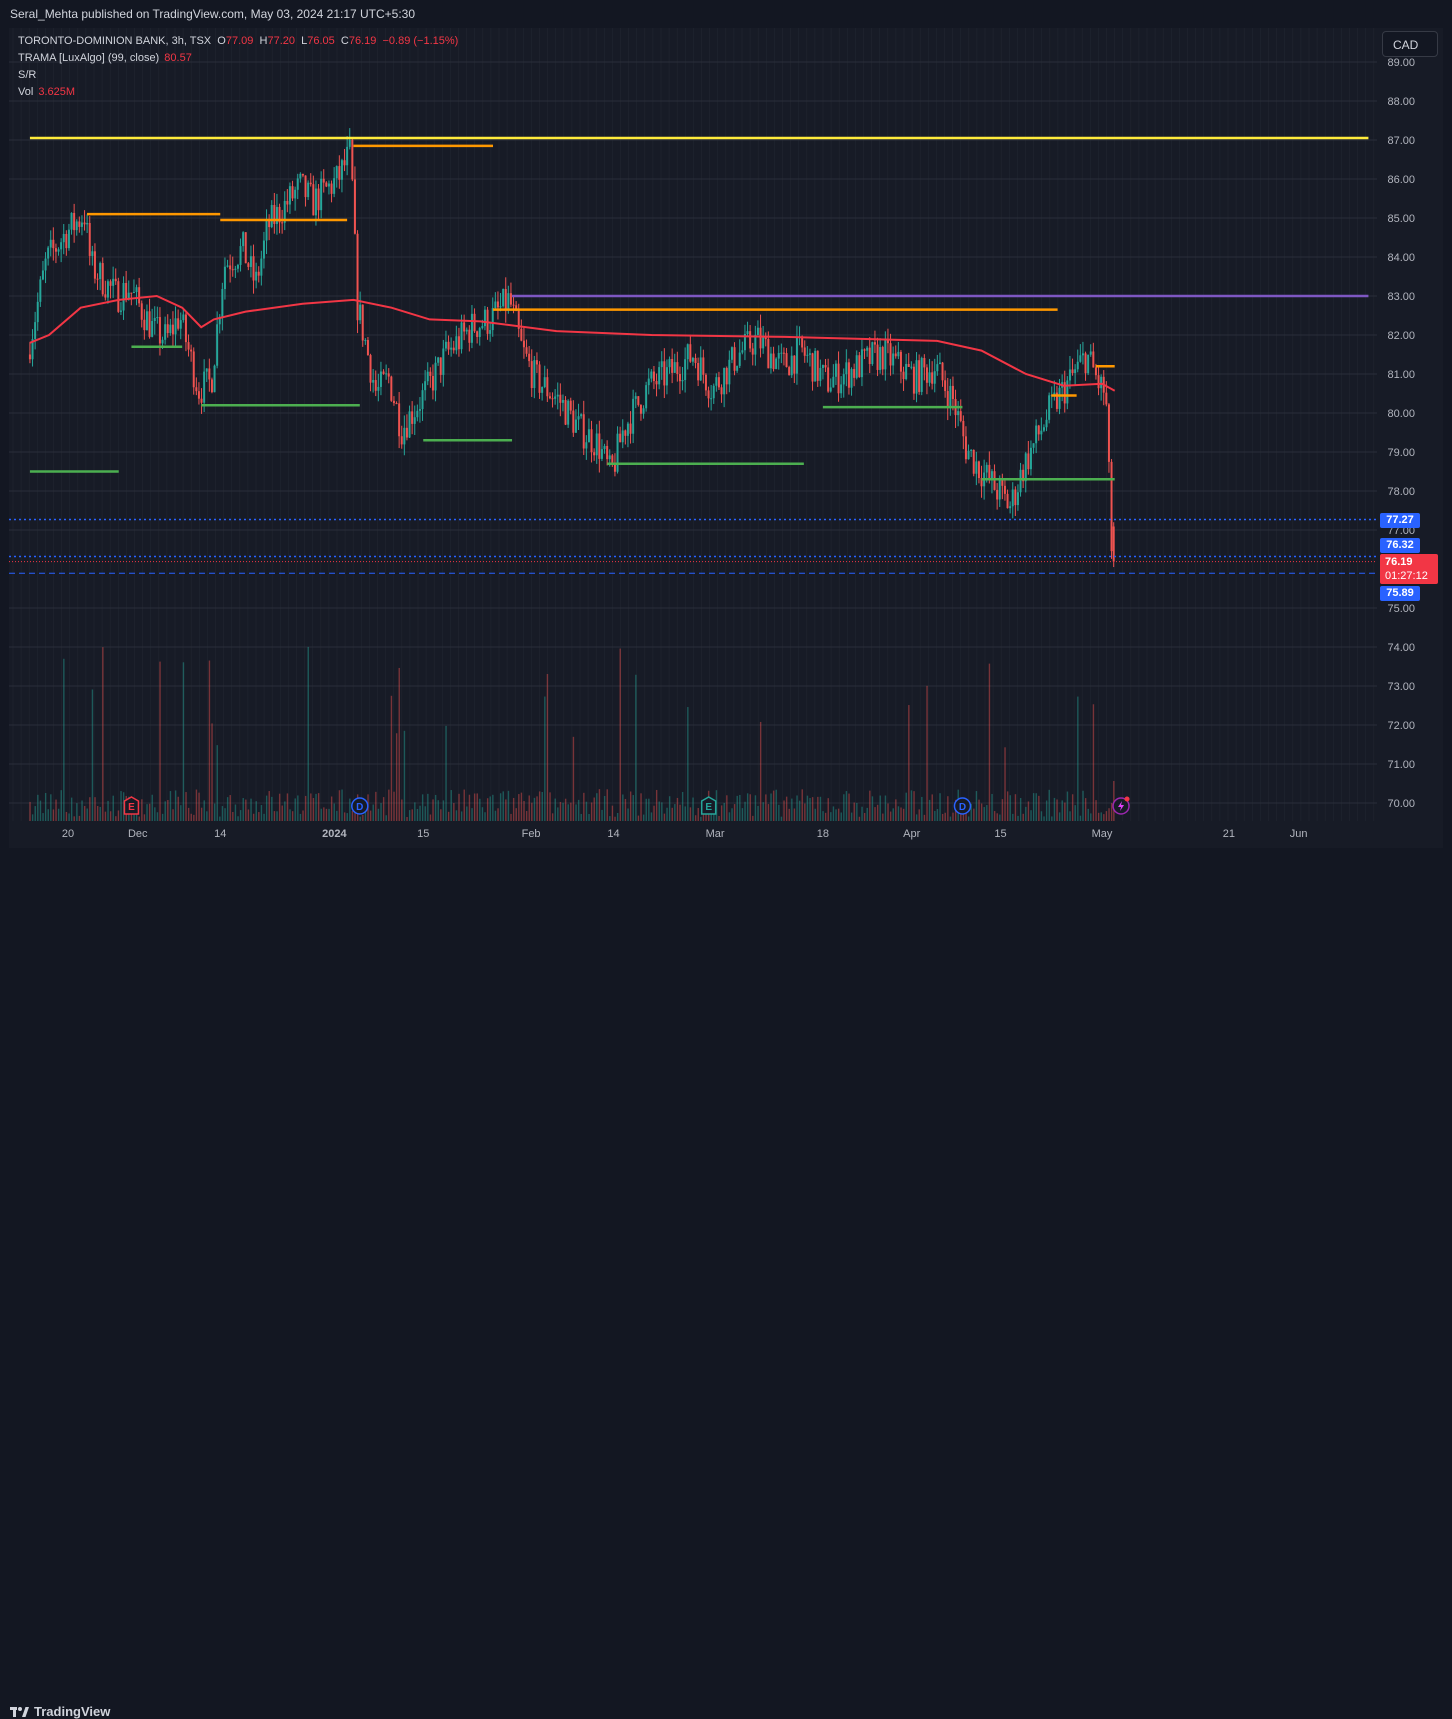 The width and height of the screenshot is (1452, 1719). I want to click on x-tick-label: May, so click(1102, 834).